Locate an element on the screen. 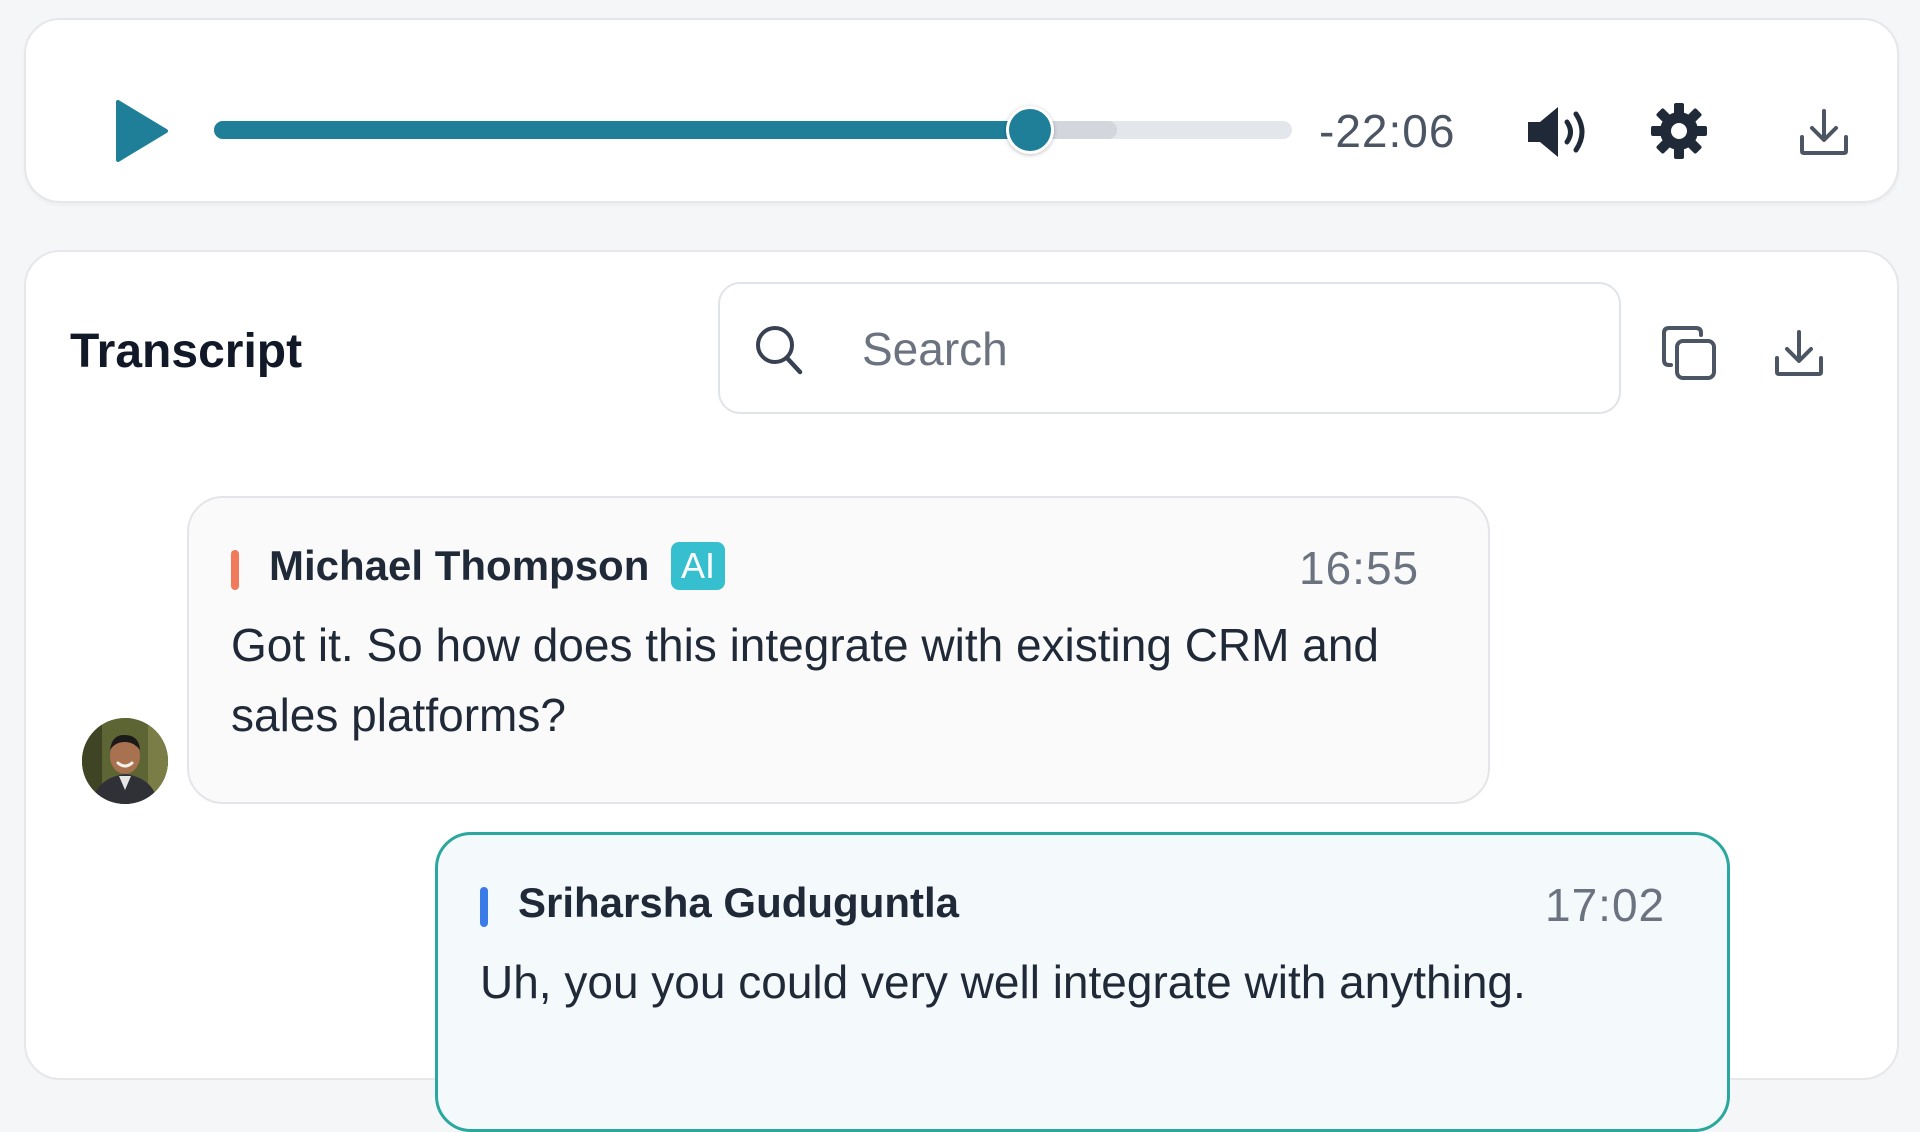 The image size is (1920, 1132). settings-button is located at coordinates (1679, 131).